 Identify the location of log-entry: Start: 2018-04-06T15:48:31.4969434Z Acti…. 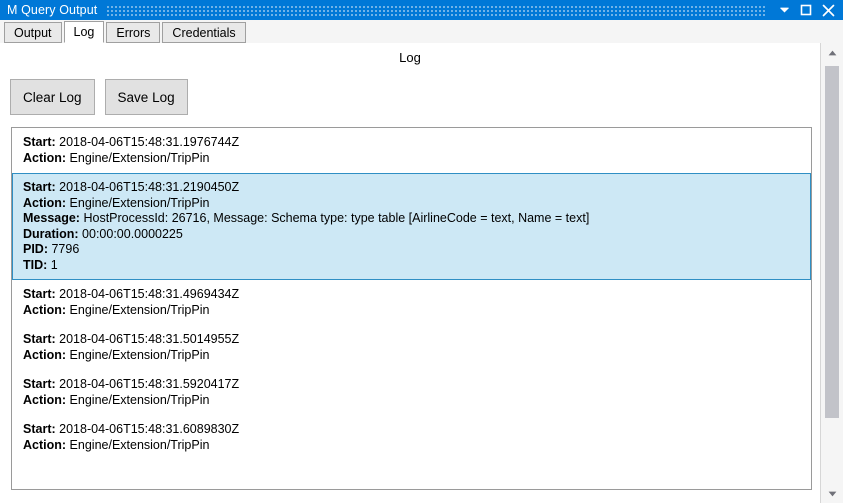
(411, 302).